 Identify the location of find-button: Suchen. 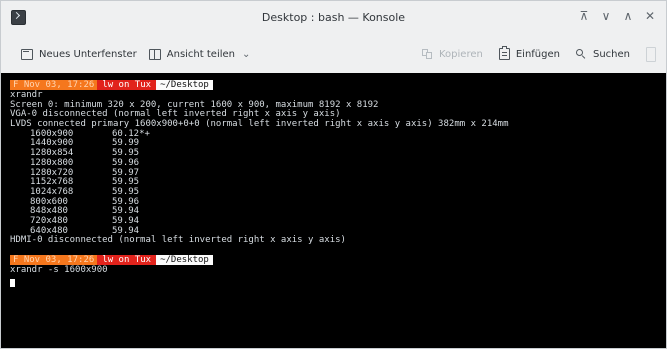
(602, 54).